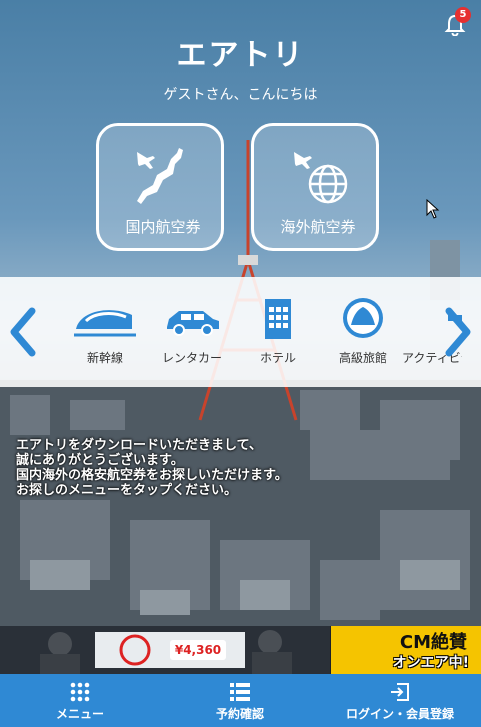 This screenshot has width=481, height=727. Describe the element at coordinates (104, 358) in the screenshot. I see `category-label: 新幹線` at that location.